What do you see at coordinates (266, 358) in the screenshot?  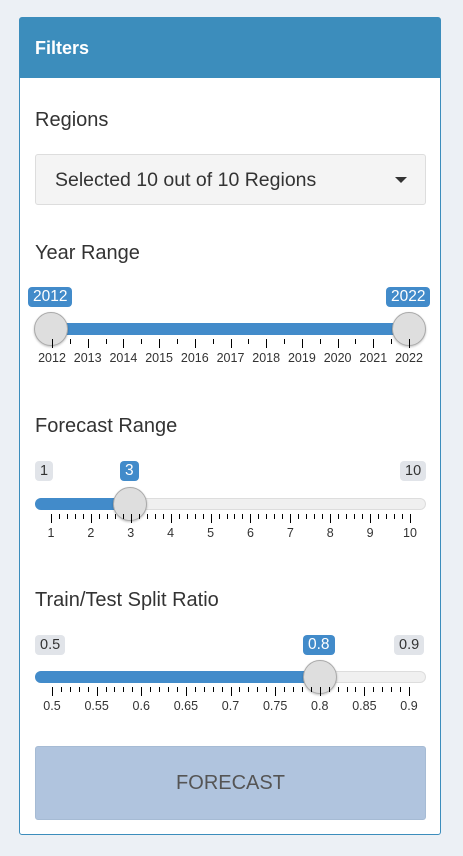 I see `tick-label: 2018` at bounding box center [266, 358].